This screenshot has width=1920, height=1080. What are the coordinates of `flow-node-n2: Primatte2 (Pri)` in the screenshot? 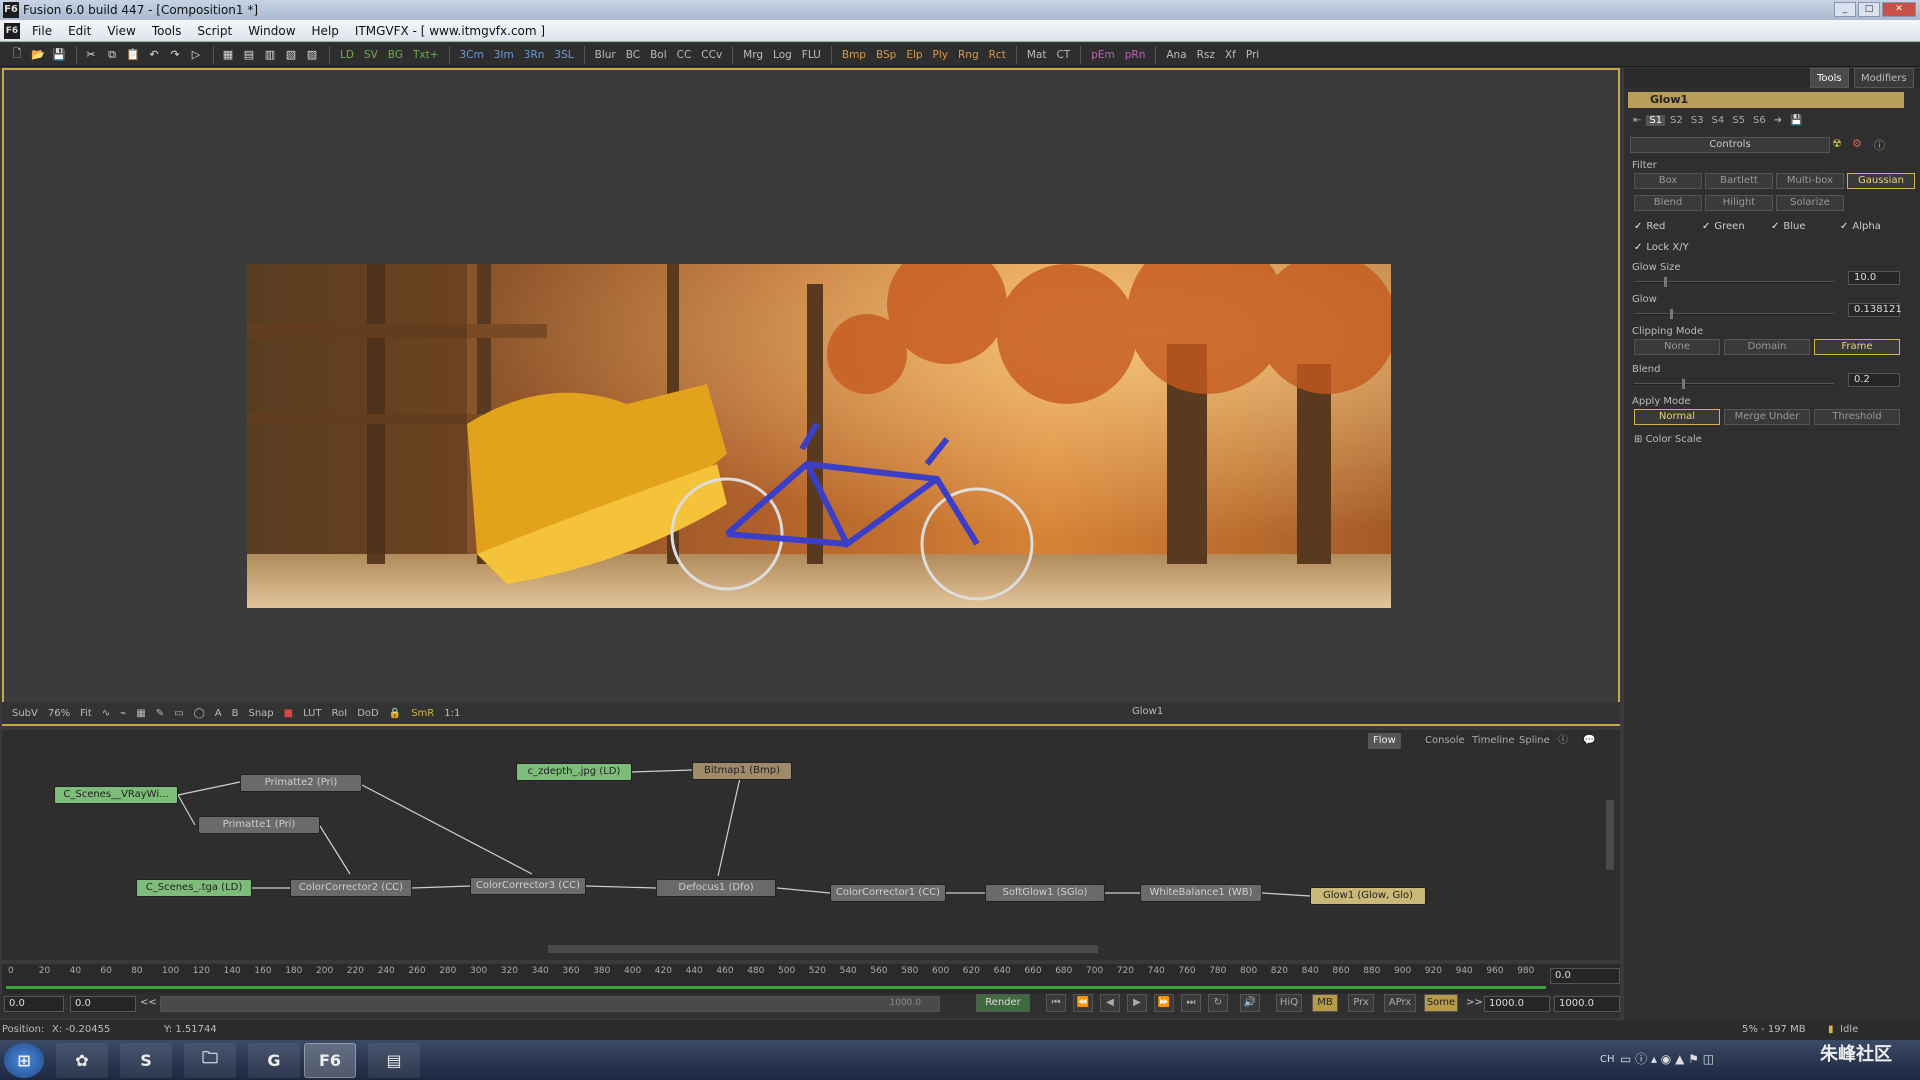 It's located at (301, 783).